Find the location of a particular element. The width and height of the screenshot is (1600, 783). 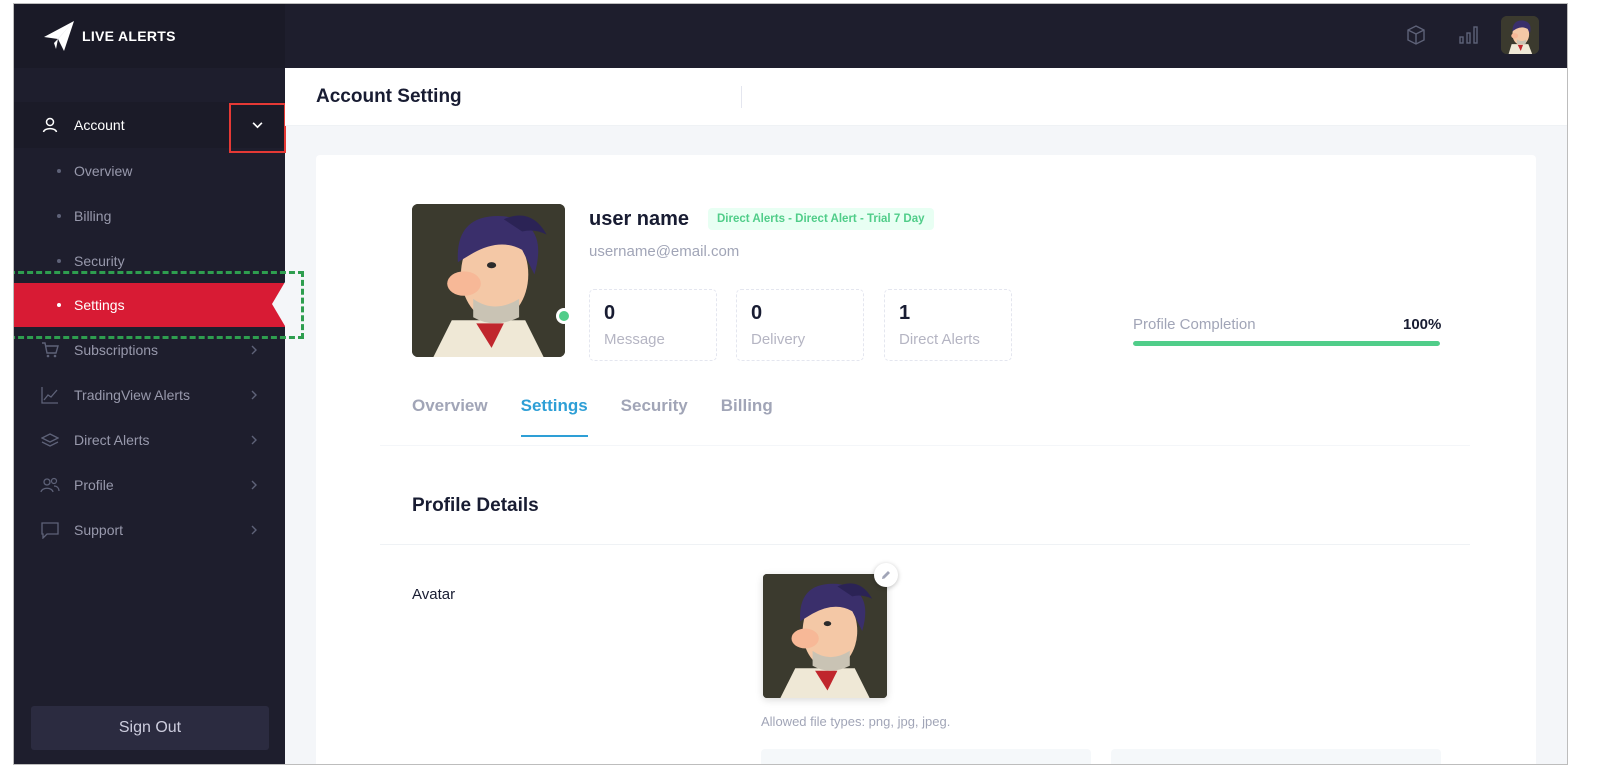

tab-security: Security is located at coordinates (654, 416).